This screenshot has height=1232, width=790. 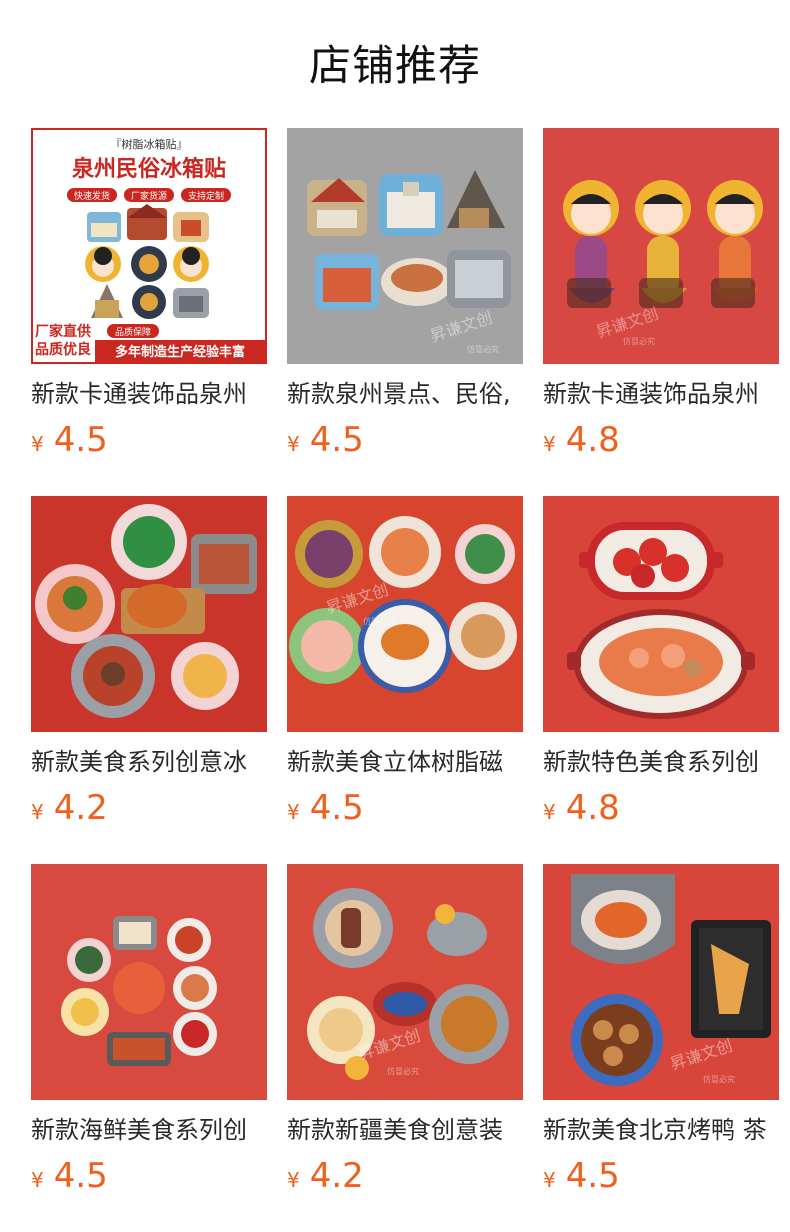 I want to click on product-card: 新款美食系列创意冰 ¥4.2, so click(x=149, y=662).